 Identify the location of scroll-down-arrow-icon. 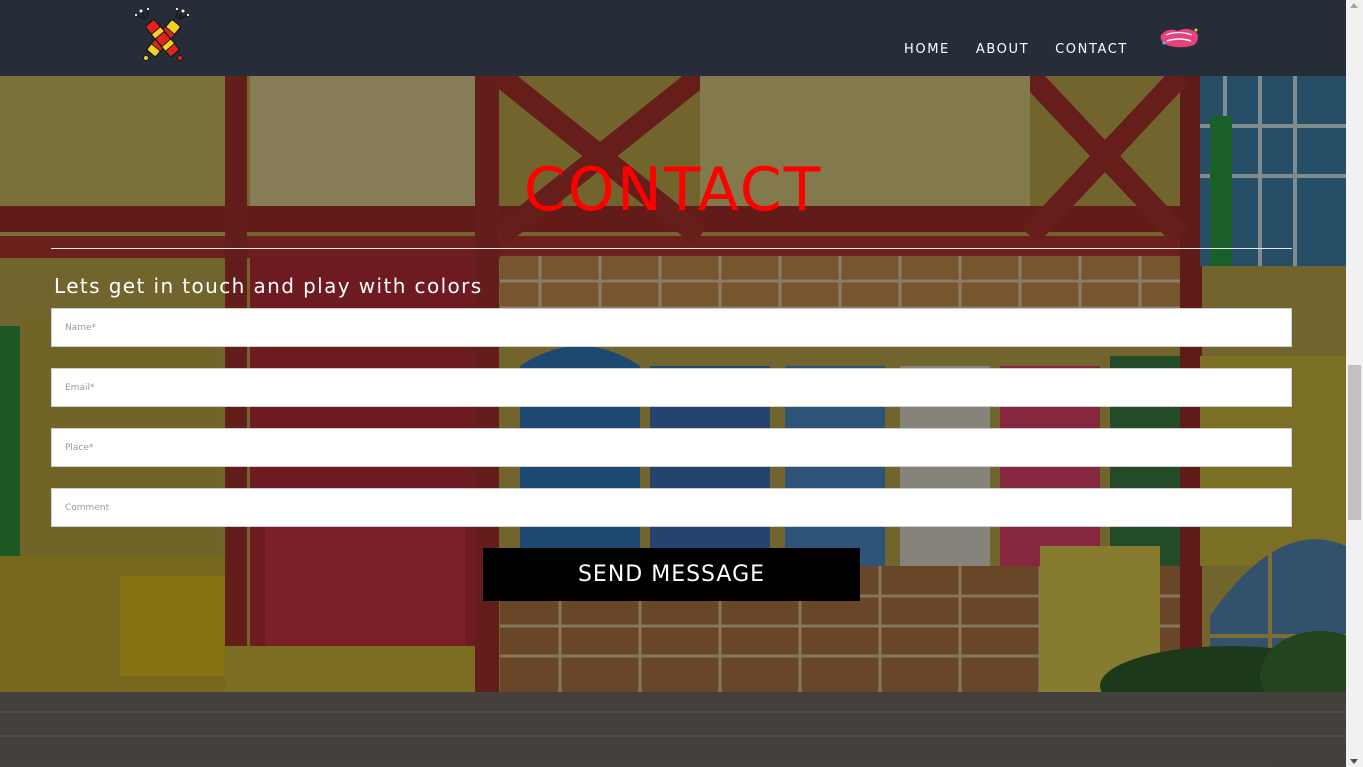
(1354, 761).